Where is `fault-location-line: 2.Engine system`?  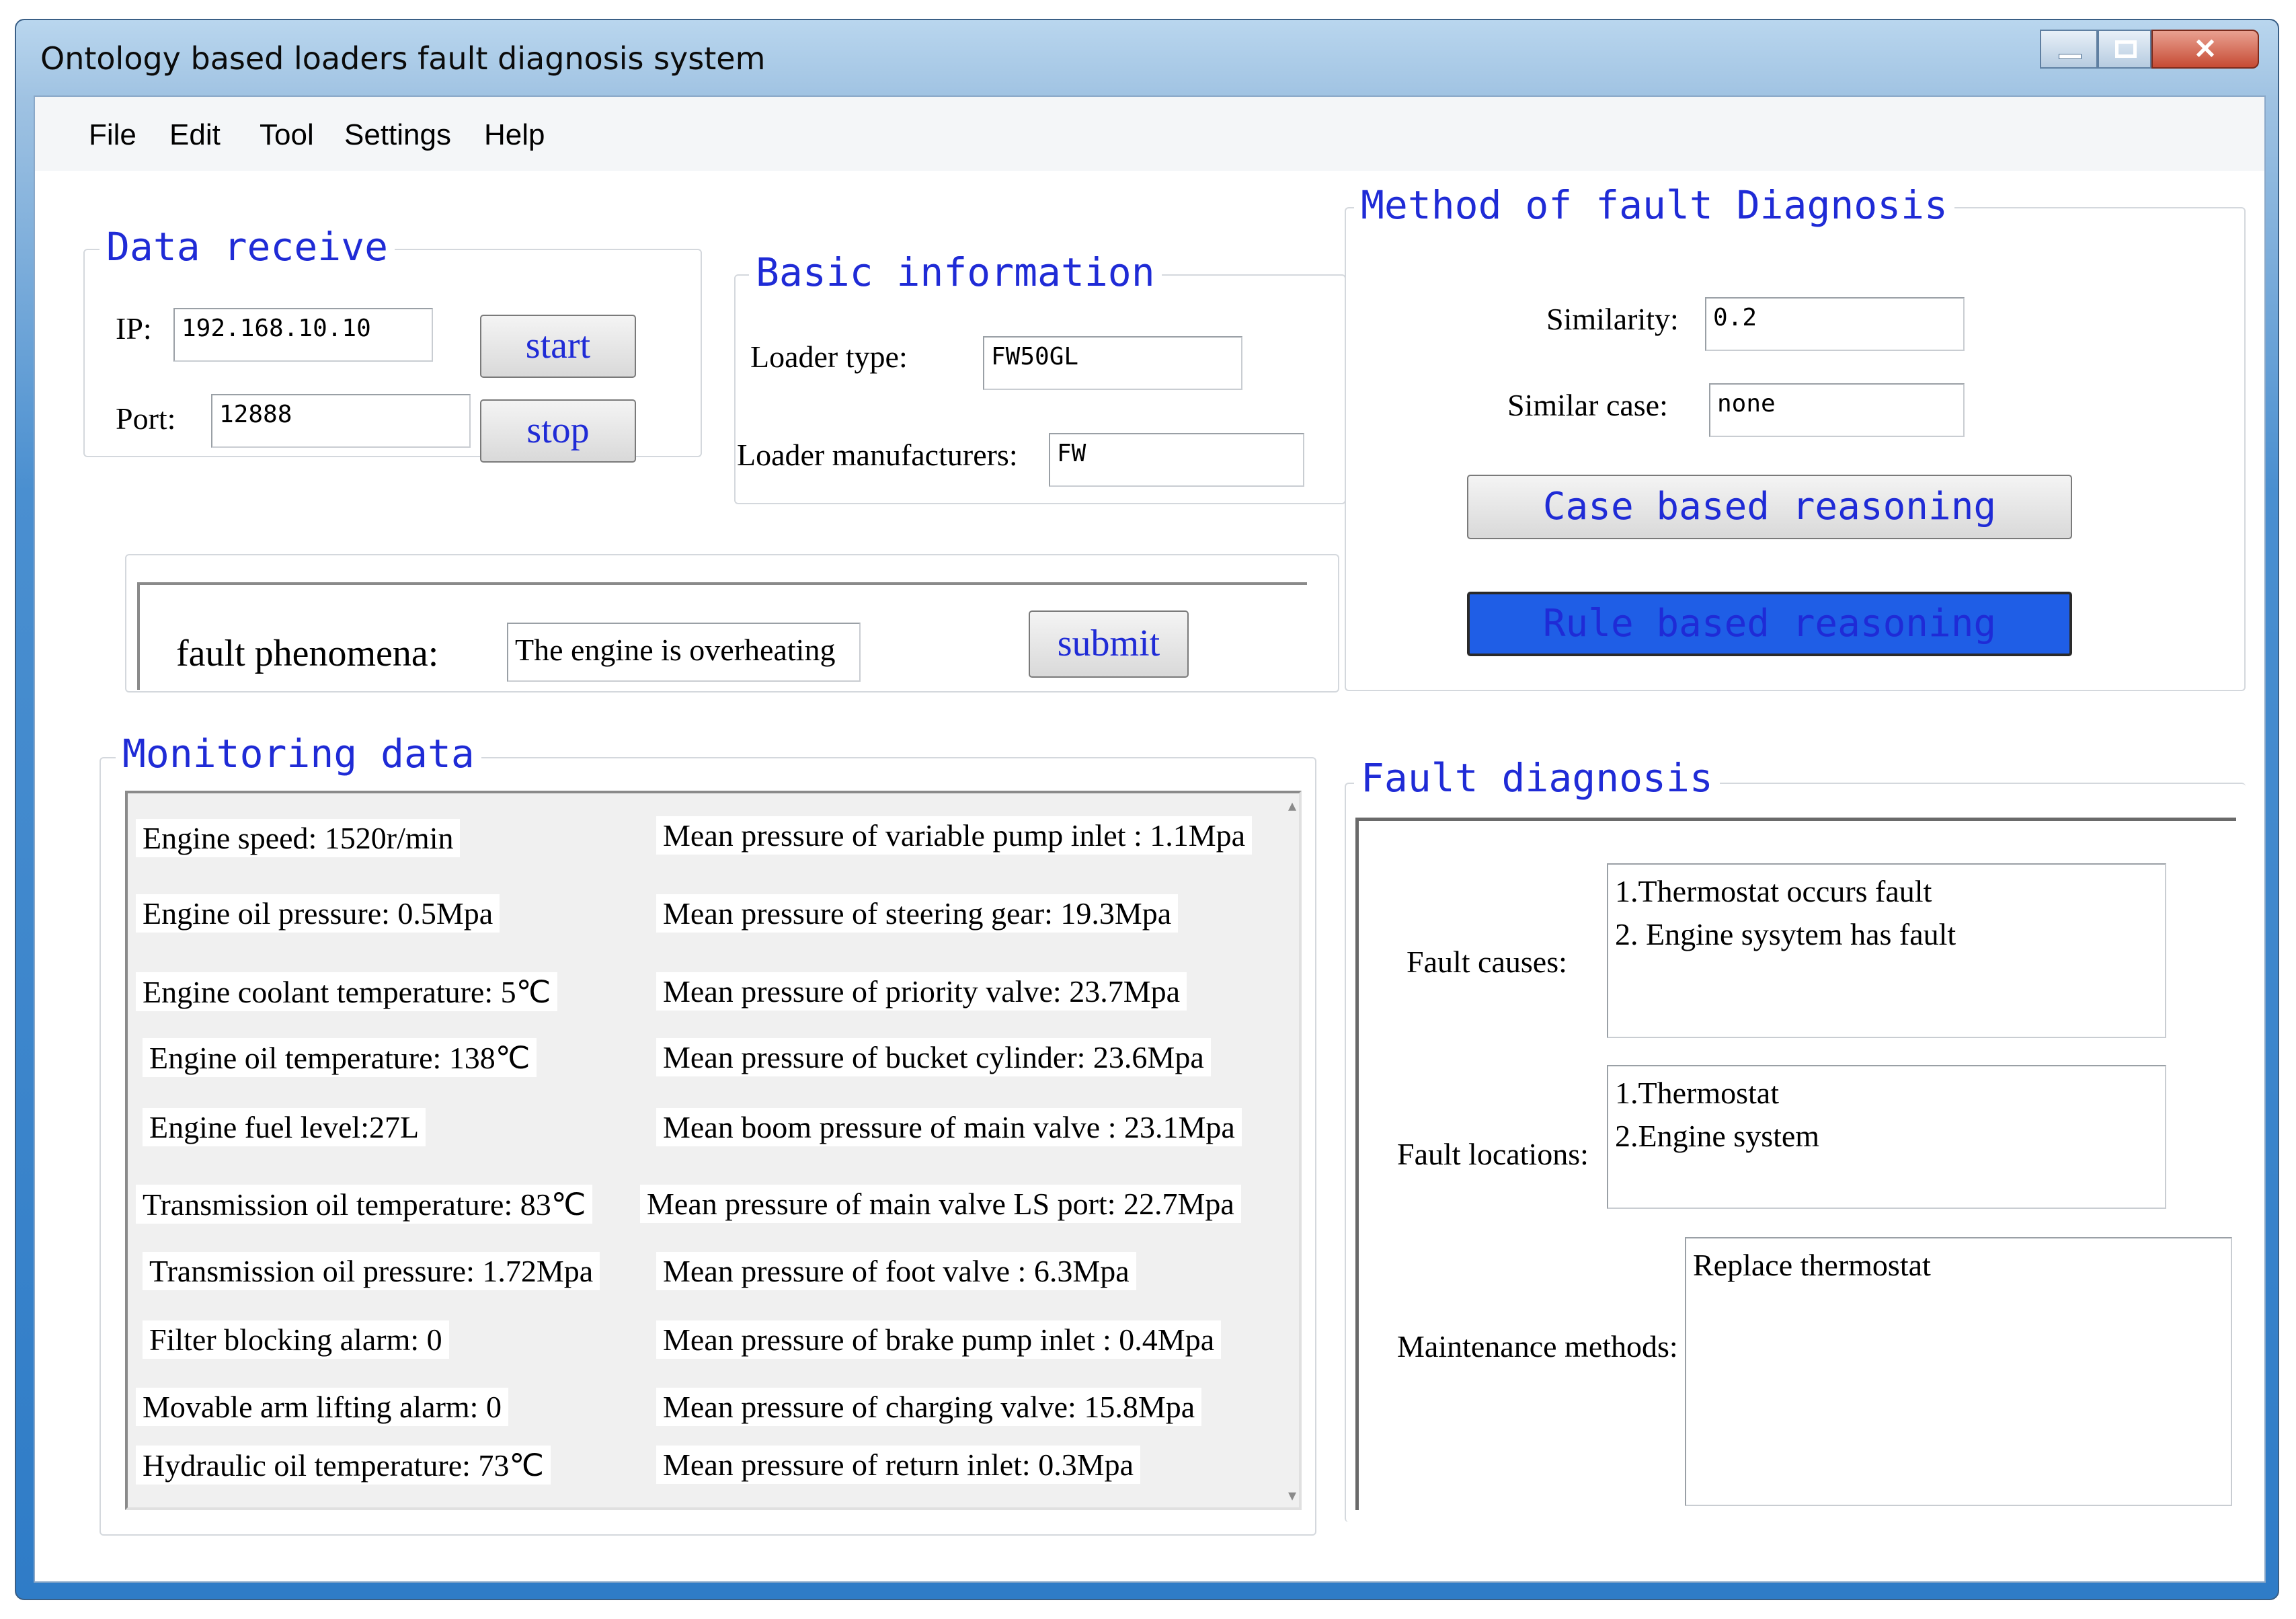
fault-location-line: 2.Engine system is located at coordinates (1717, 1136).